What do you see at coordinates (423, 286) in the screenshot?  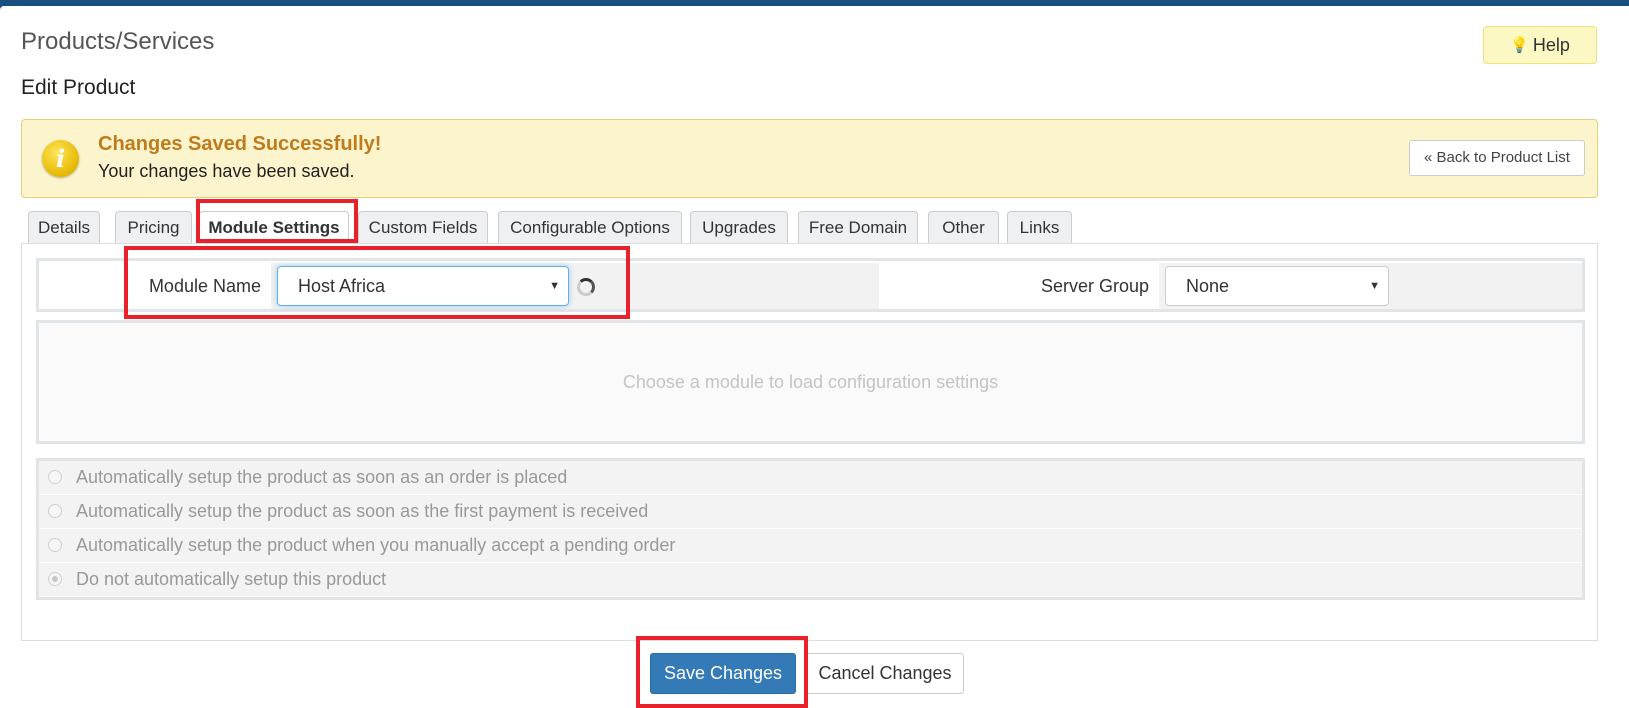 I see `module-name-select: Host Africa ▼` at bounding box center [423, 286].